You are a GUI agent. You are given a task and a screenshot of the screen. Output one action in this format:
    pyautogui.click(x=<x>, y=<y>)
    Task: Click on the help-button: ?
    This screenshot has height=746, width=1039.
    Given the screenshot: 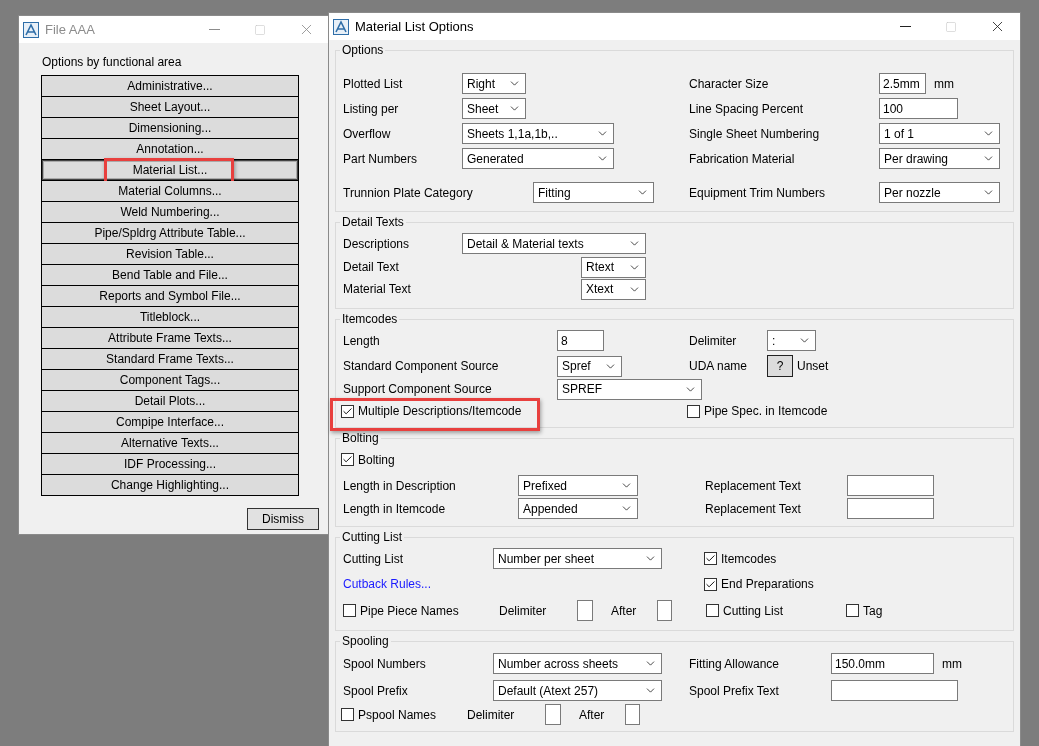 What is the action you would take?
    pyautogui.click(x=780, y=366)
    